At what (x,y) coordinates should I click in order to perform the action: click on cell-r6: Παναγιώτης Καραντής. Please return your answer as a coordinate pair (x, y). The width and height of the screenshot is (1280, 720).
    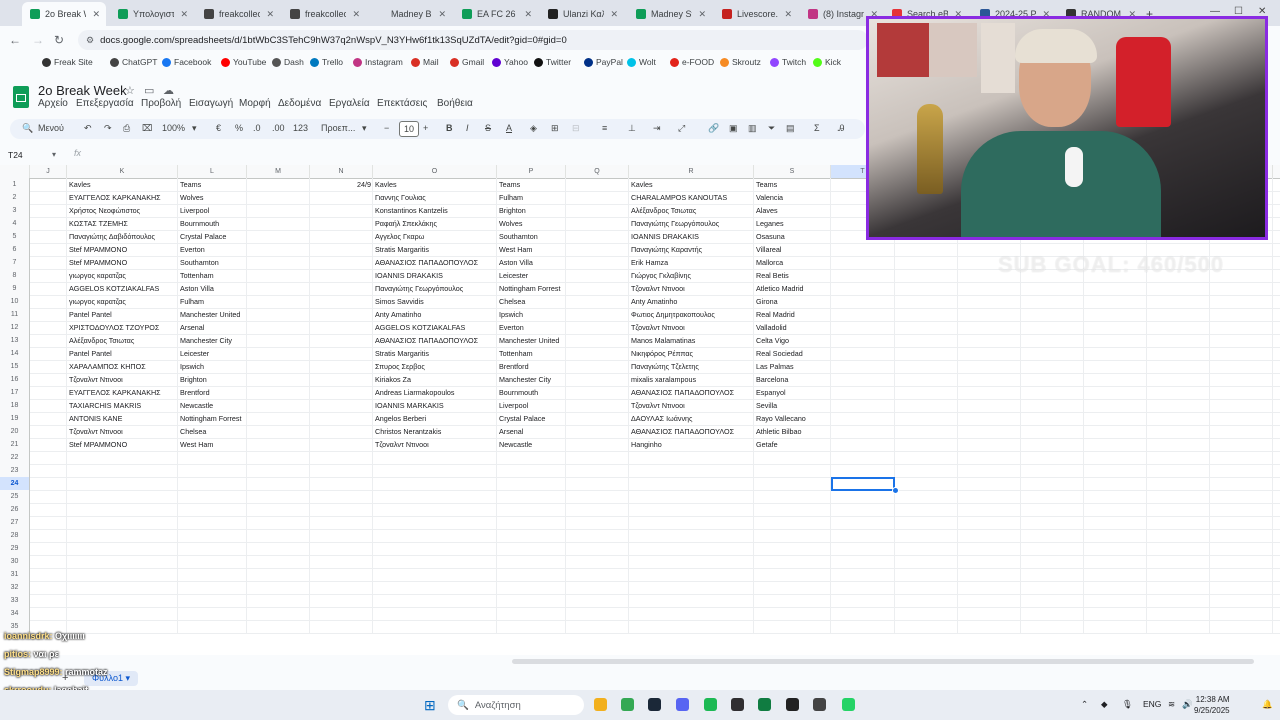
    Looking at the image, I should click on (691, 249).